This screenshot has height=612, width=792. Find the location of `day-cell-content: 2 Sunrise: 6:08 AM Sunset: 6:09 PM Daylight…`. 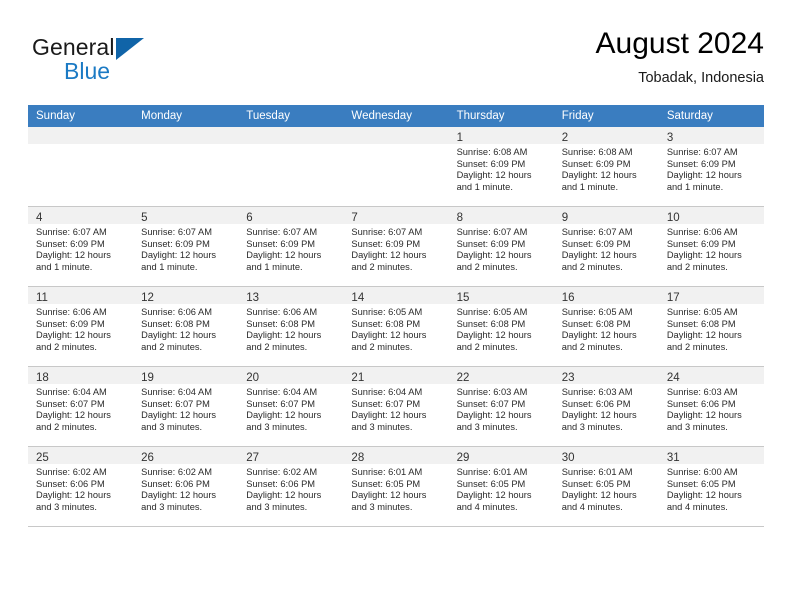

day-cell-content: 2 Sunrise: 6:08 AM Sunset: 6:09 PM Daylight… is located at coordinates (606, 166).